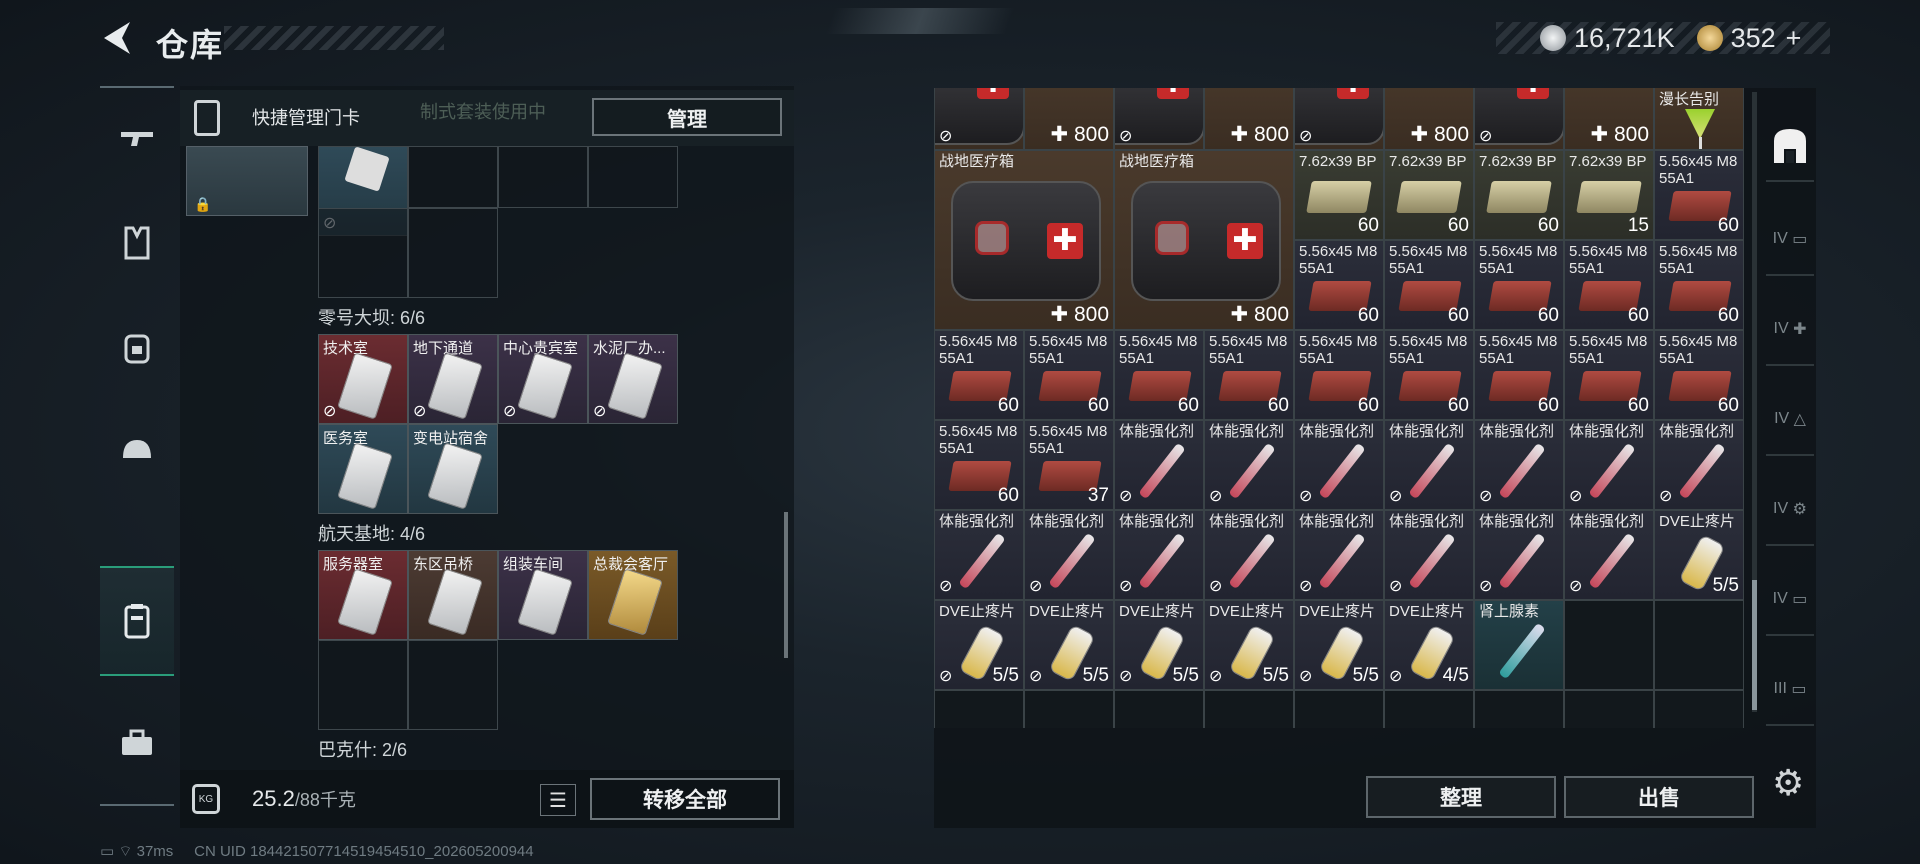  Describe the element at coordinates (1790, 600) in the screenshot. I see `stash-tab-misc: IV ▭` at that location.